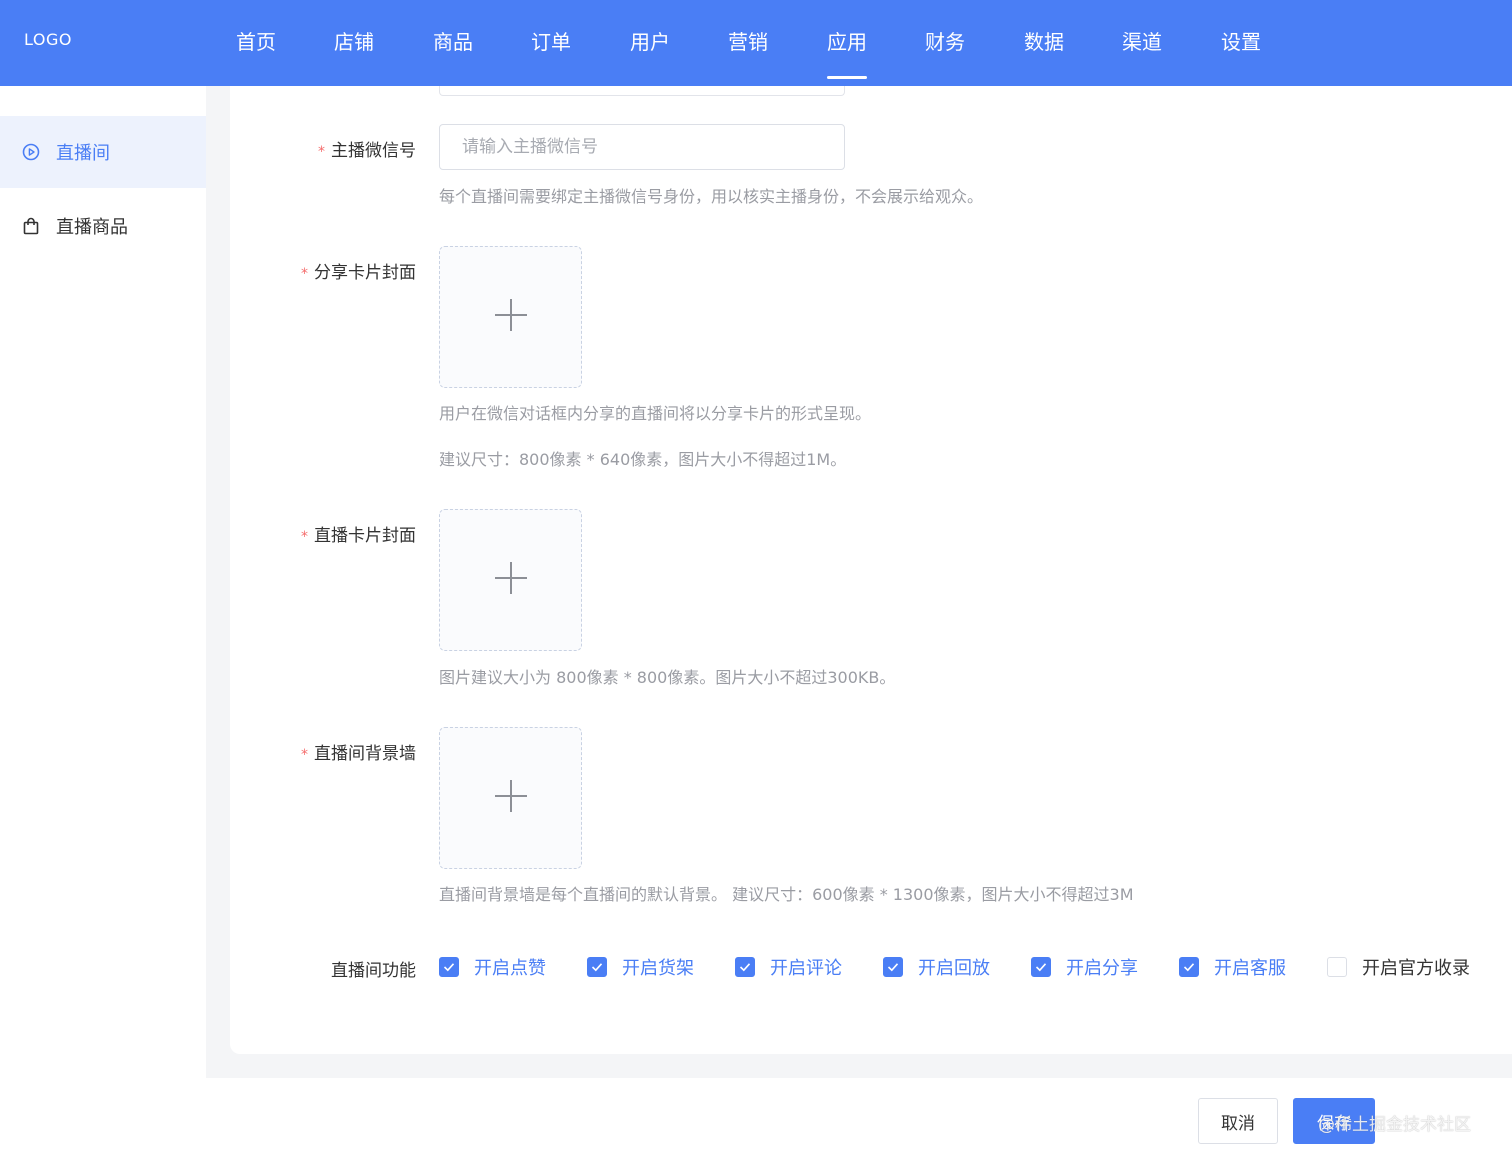 This screenshot has height=1162, width=1512. I want to click on nav-item-data: 数据, so click(1044, 40).